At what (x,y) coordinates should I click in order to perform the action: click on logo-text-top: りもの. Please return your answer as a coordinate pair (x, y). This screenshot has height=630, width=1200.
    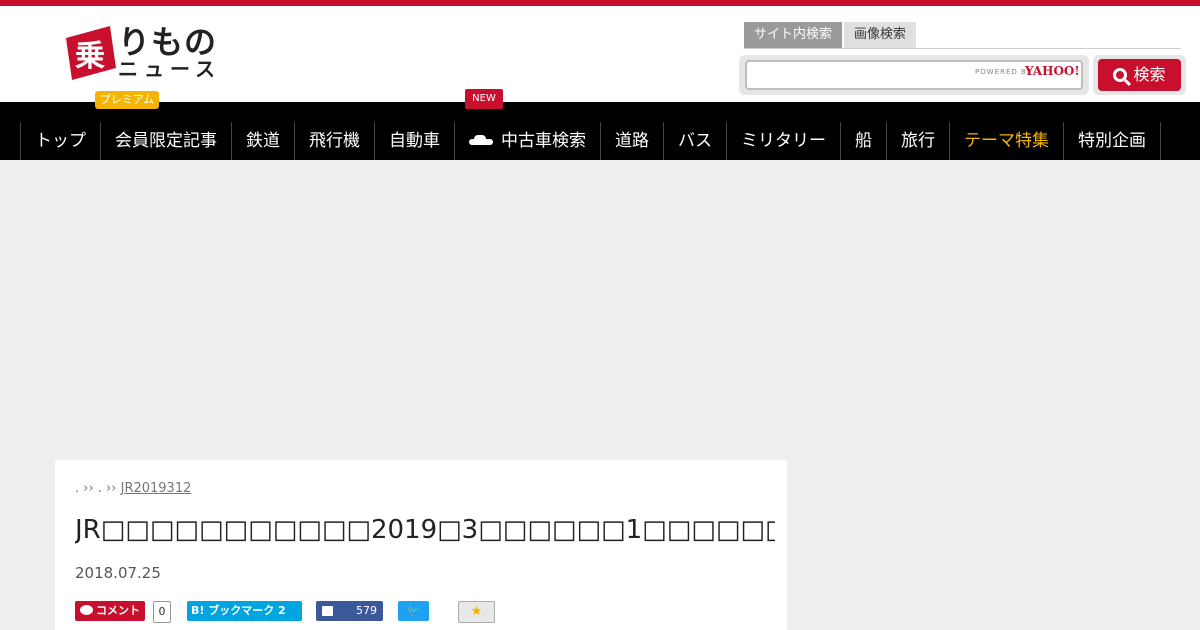
    Looking at the image, I should click on (168, 42).